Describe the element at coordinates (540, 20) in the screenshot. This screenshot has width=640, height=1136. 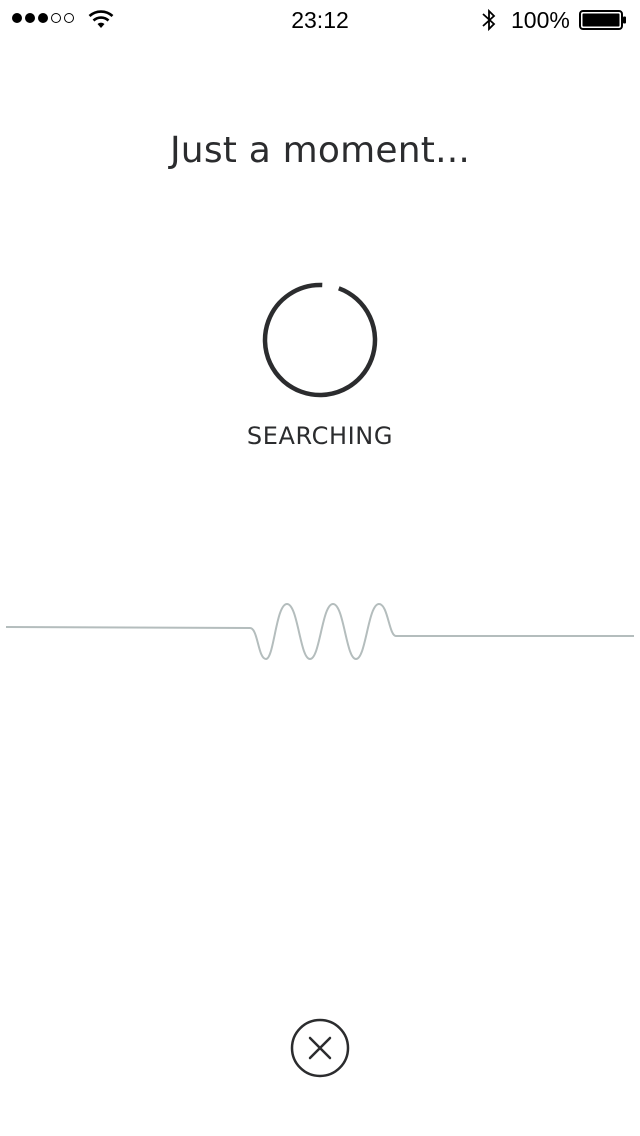
I see `battery-percentage: 100%` at that location.